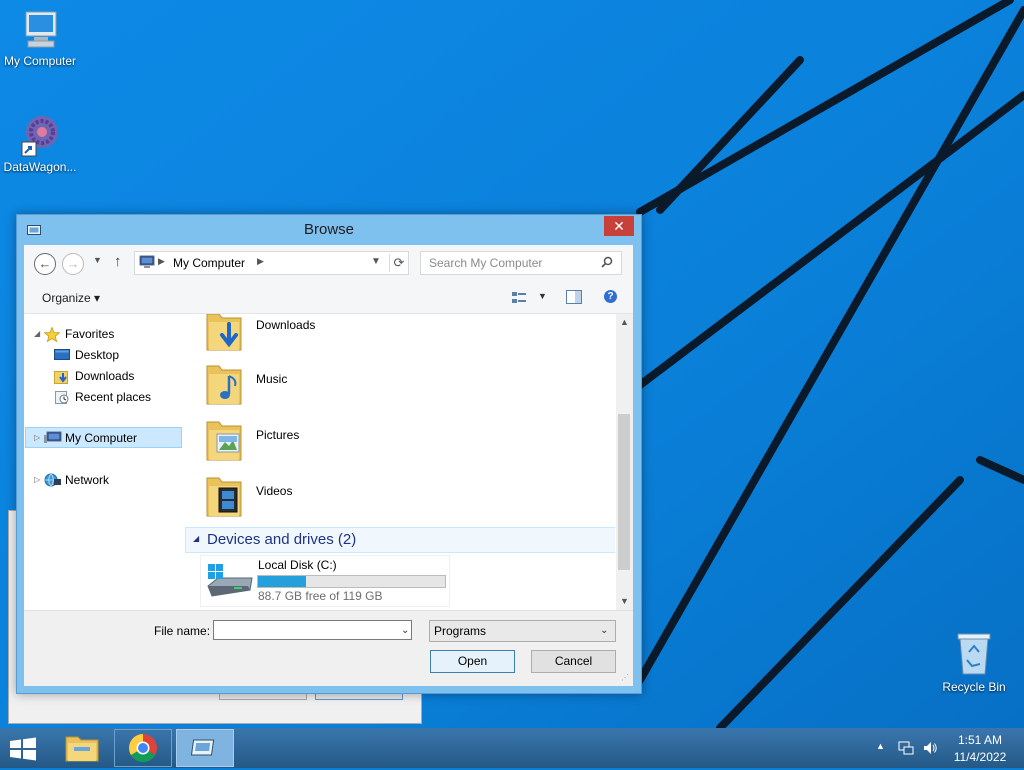 The height and width of the screenshot is (770, 1024). I want to click on network-icon, so click(52, 480).